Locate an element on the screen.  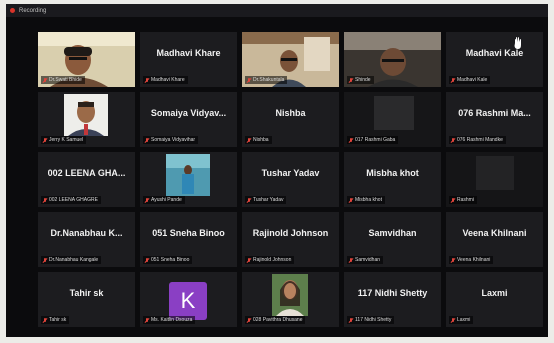
participant-label-text: Samvidhan is located at coordinates (368, 260).